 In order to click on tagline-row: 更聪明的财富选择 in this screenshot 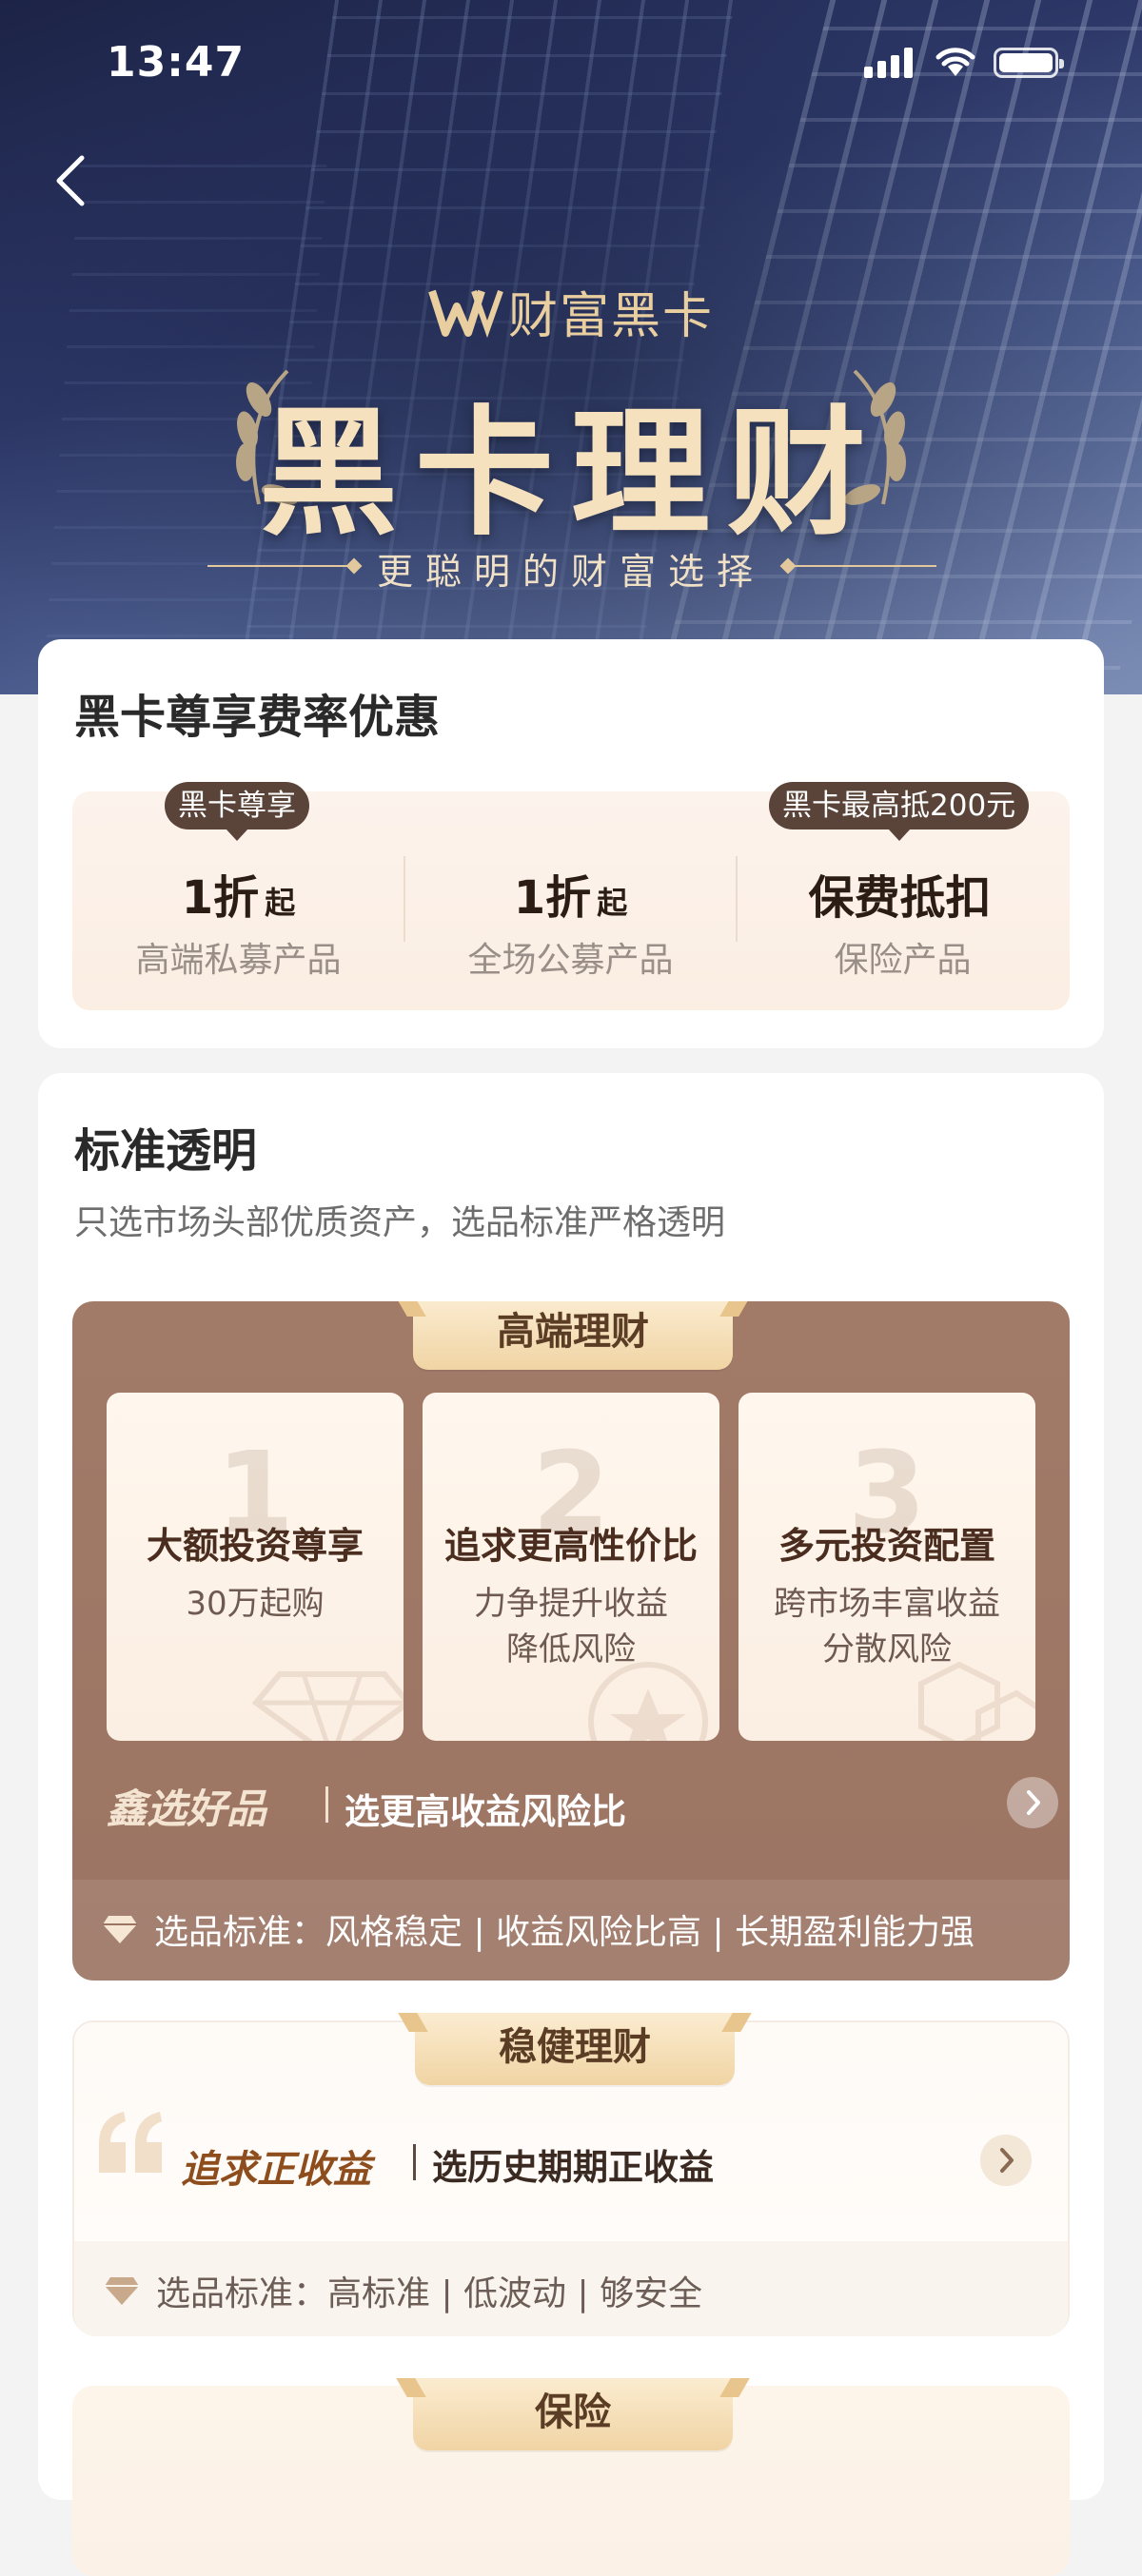, I will do `click(571, 567)`.